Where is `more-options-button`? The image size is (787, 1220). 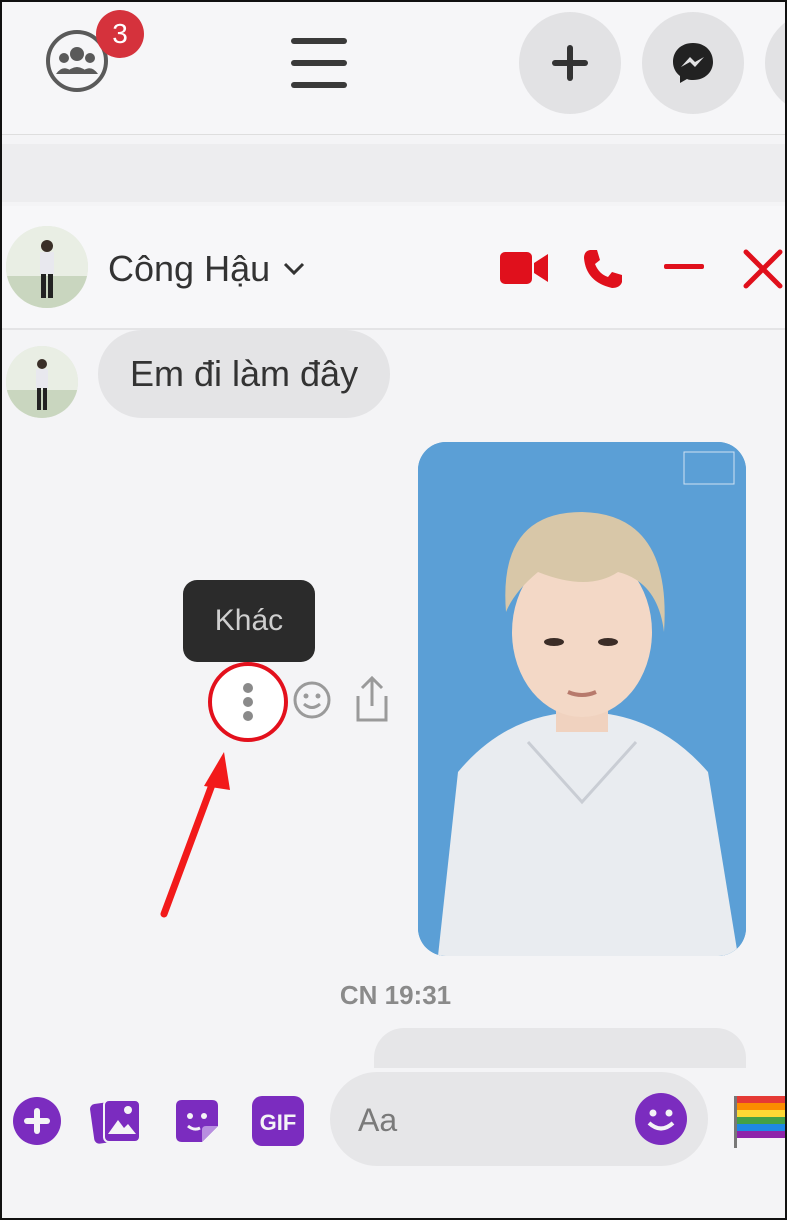 more-options-button is located at coordinates (248, 702).